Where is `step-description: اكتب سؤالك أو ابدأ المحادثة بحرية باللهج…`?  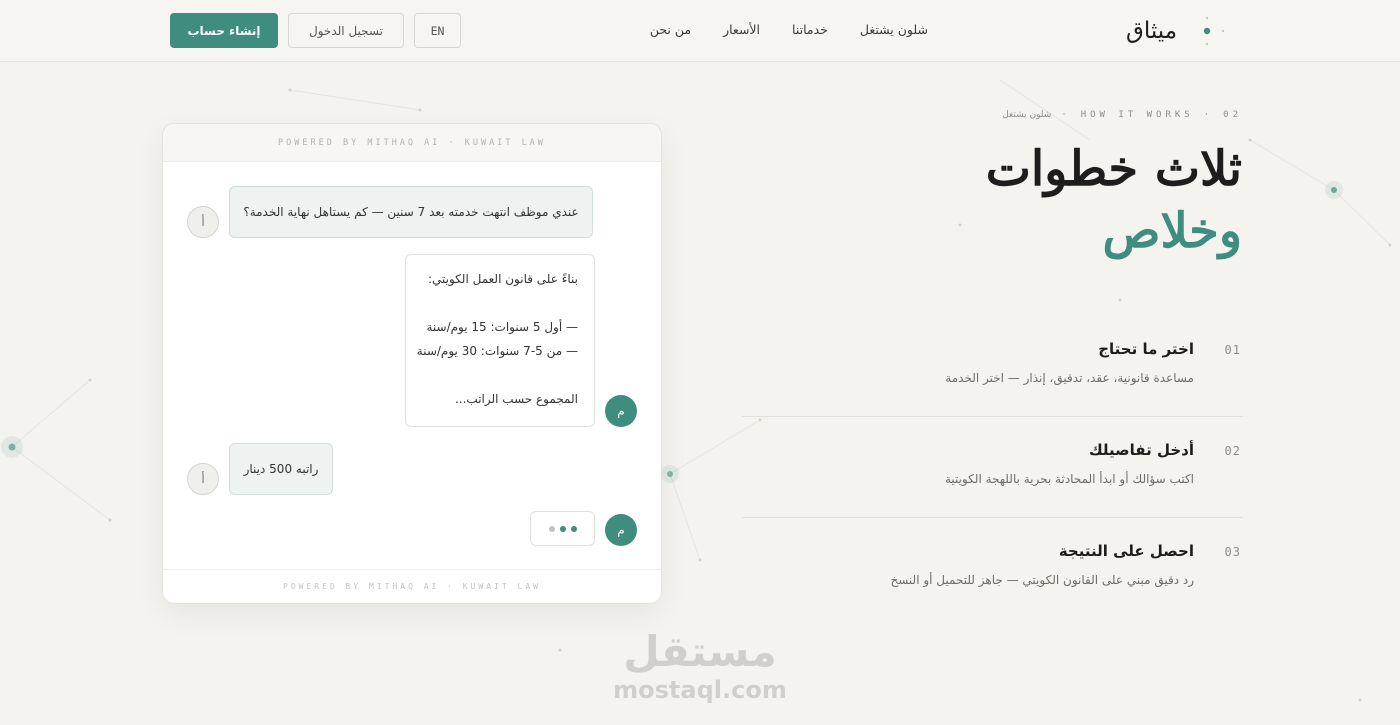 step-description: اكتب سؤالك أو ابدأ المحادثة بحرية باللهج… is located at coordinates (1069, 479).